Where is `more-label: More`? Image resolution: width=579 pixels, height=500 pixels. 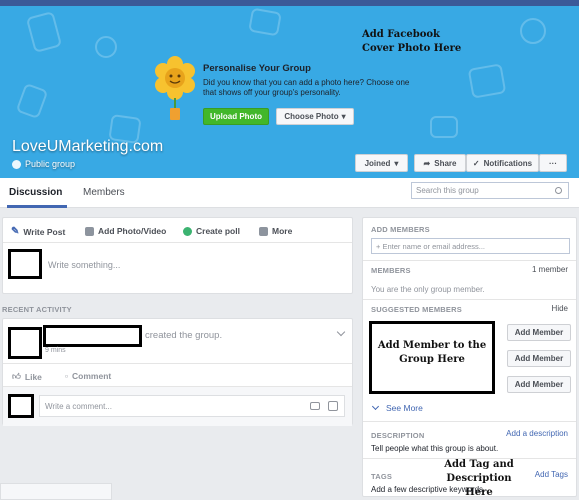 more-label: More is located at coordinates (282, 231).